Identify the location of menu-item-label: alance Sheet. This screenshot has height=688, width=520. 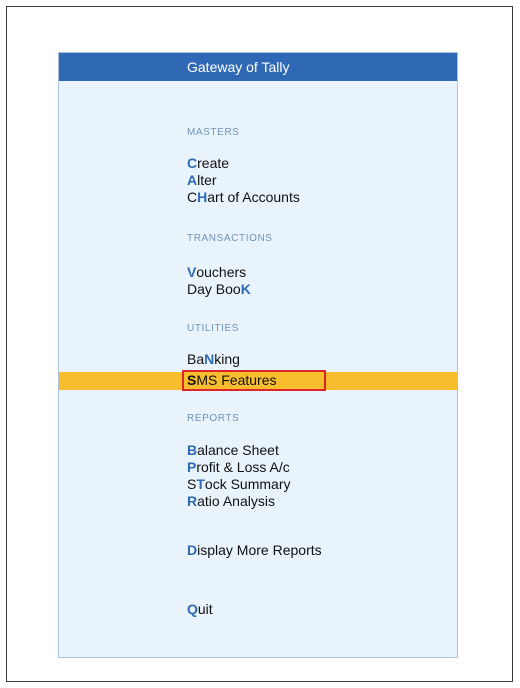
(238, 450).